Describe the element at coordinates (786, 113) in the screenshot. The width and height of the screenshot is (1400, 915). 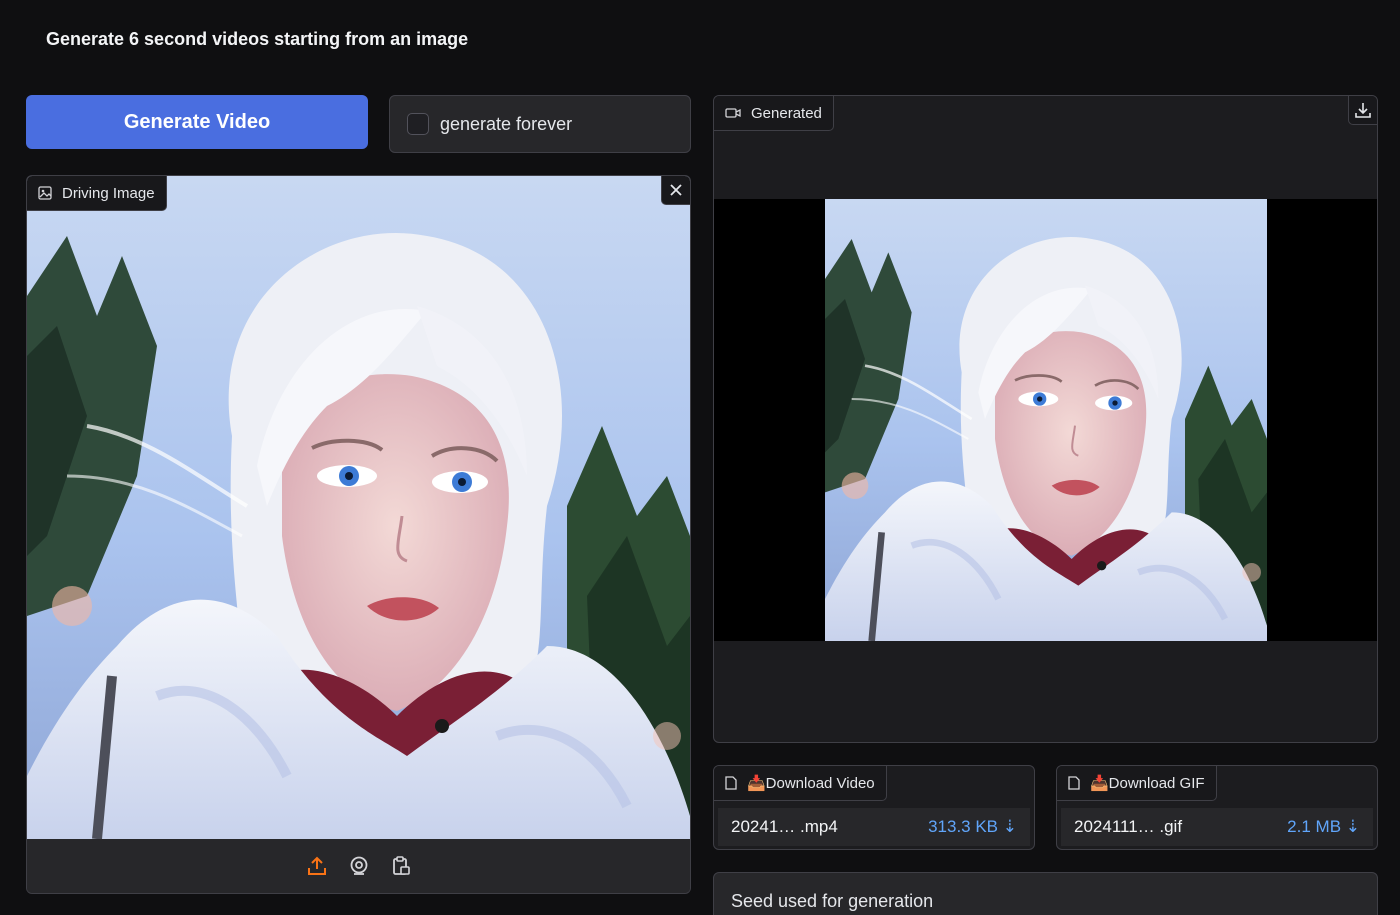
I see `generated-label-text: Generated` at that location.